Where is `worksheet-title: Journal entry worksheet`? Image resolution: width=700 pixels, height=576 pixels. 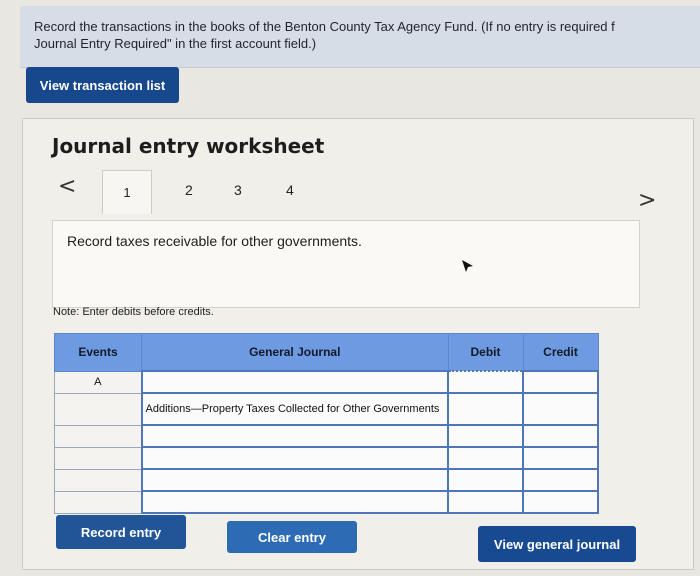 worksheet-title: Journal entry worksheet is located at coordinates (188, 146).